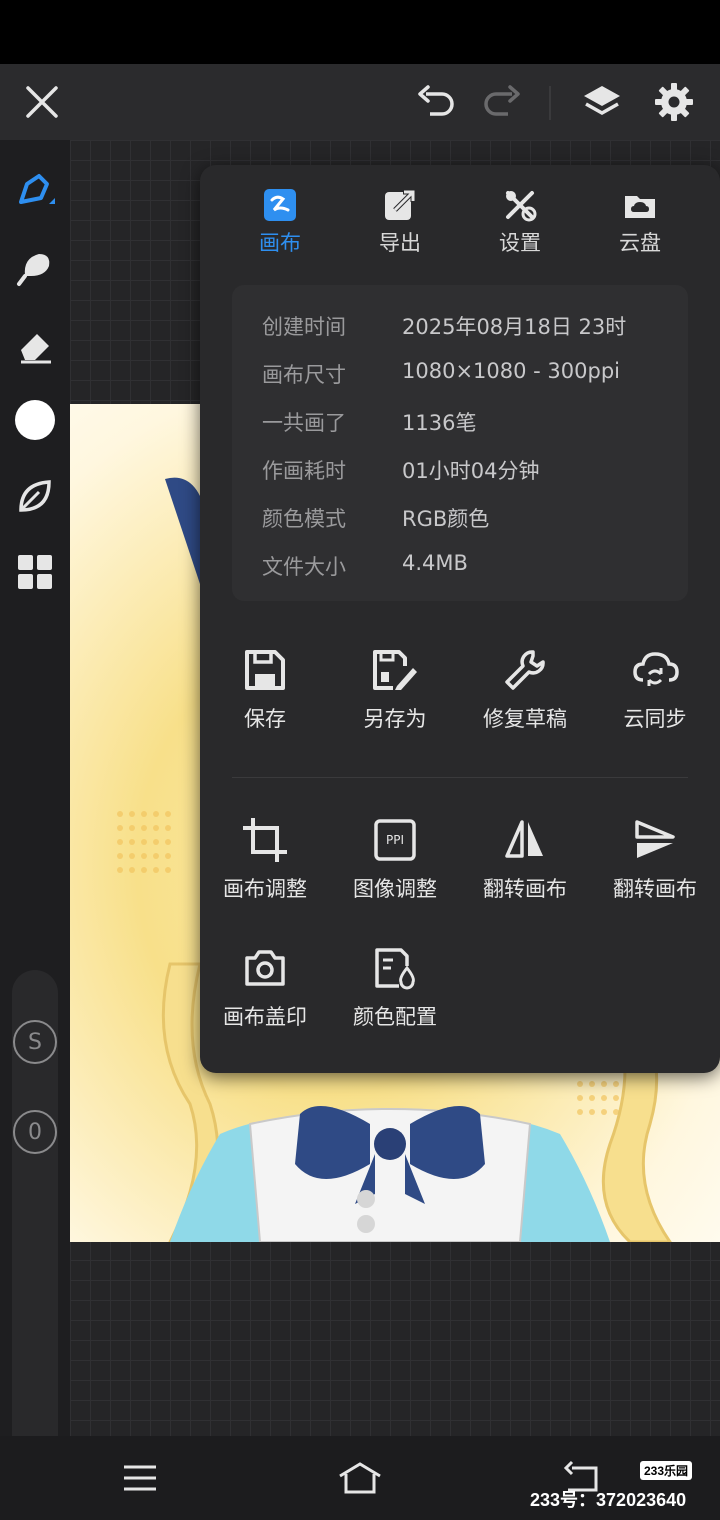  I want to click on canvas-icon, so click(280, 205).